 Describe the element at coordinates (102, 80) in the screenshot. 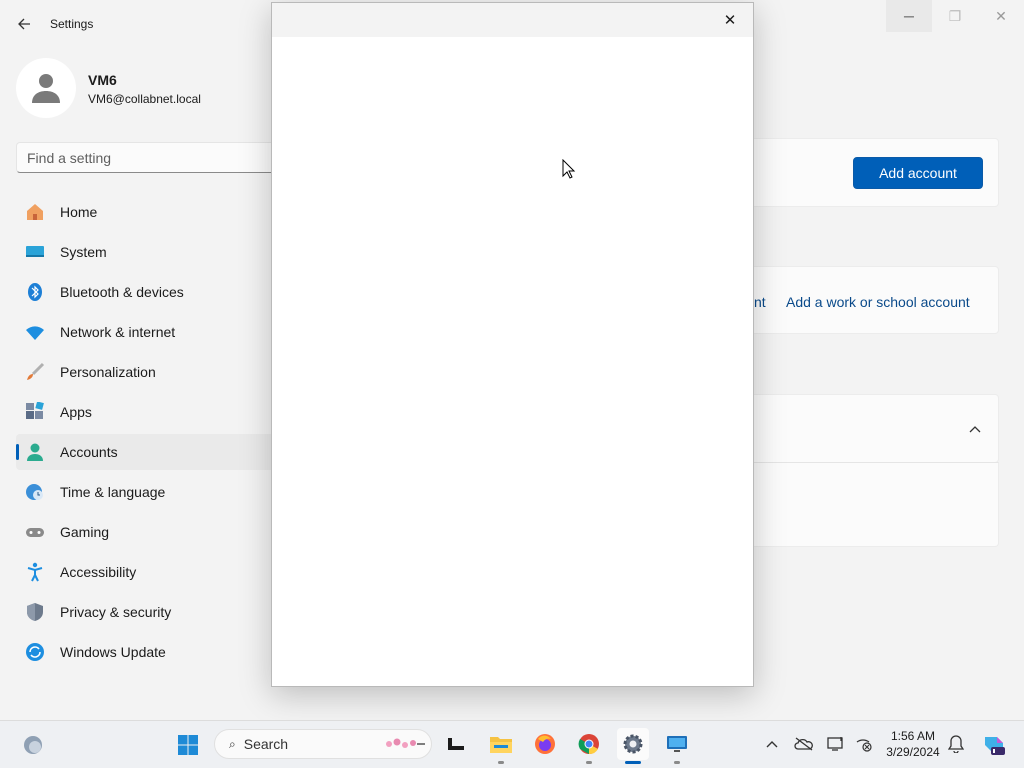

I see `user-name: VM6` at that location.